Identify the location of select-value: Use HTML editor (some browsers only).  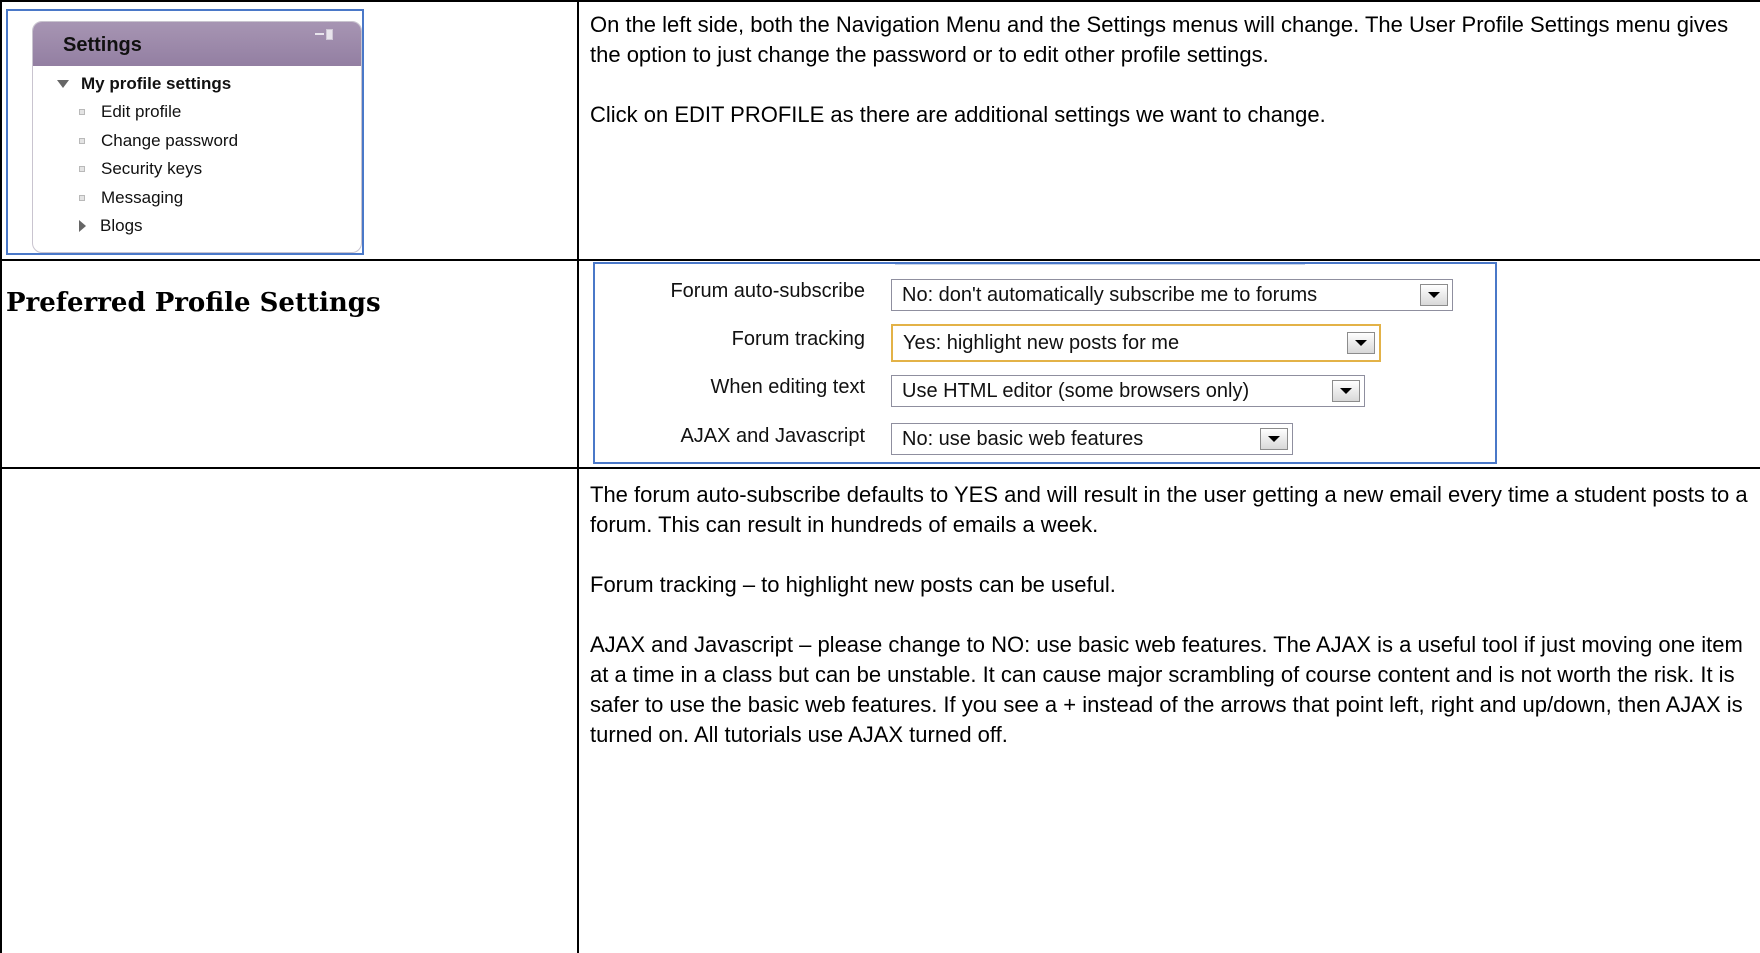
(1076, 390).